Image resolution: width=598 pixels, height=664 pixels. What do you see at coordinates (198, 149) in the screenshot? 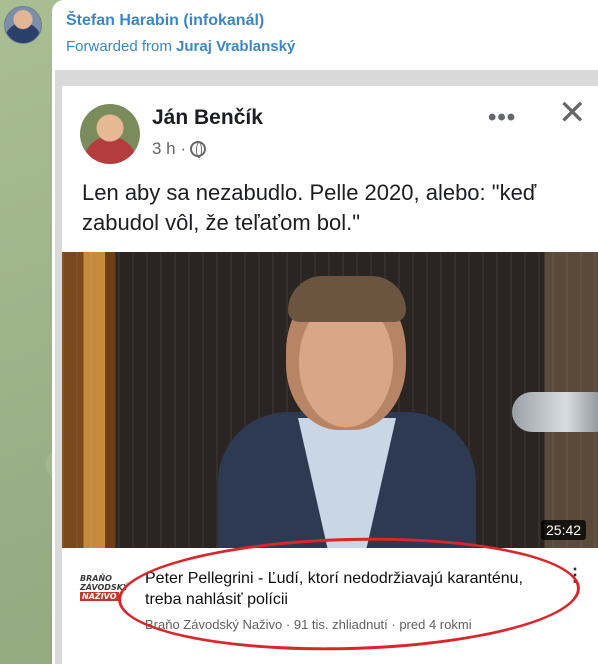
I see `globe-icon` at bounding box center [198, 149].